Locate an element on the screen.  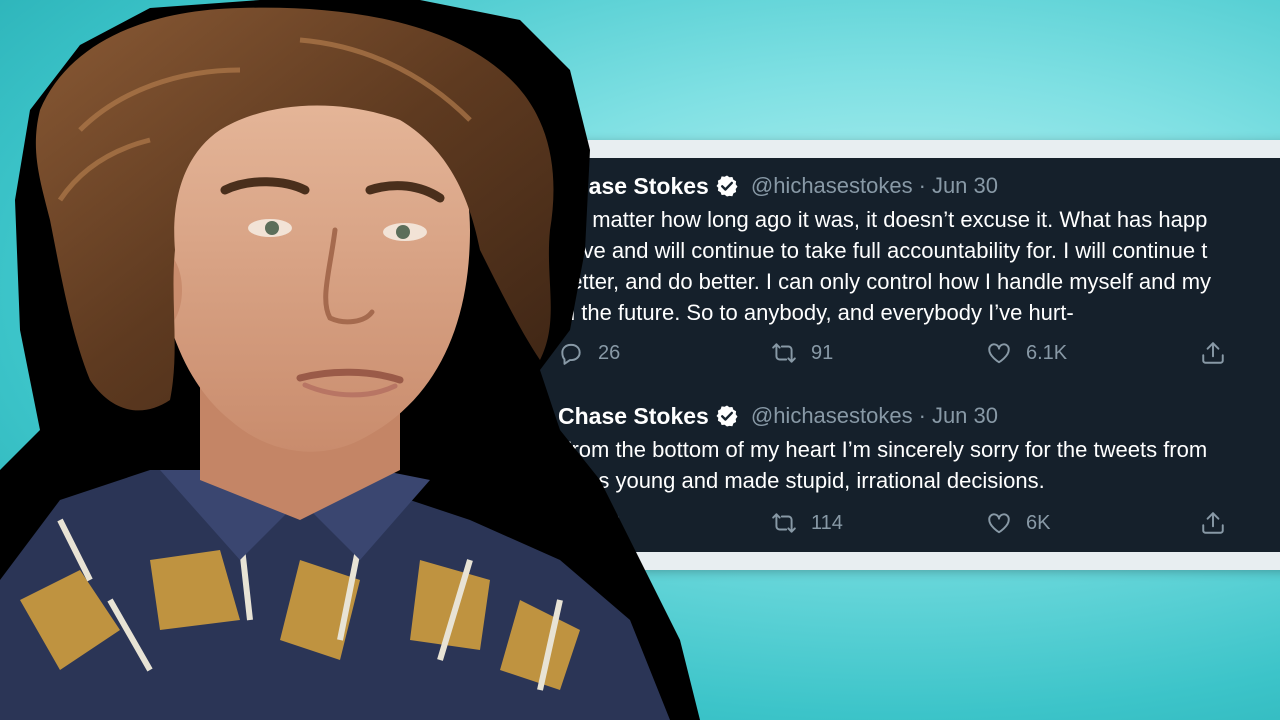
retweet-button: 91 is located at coordinates (802, 353).